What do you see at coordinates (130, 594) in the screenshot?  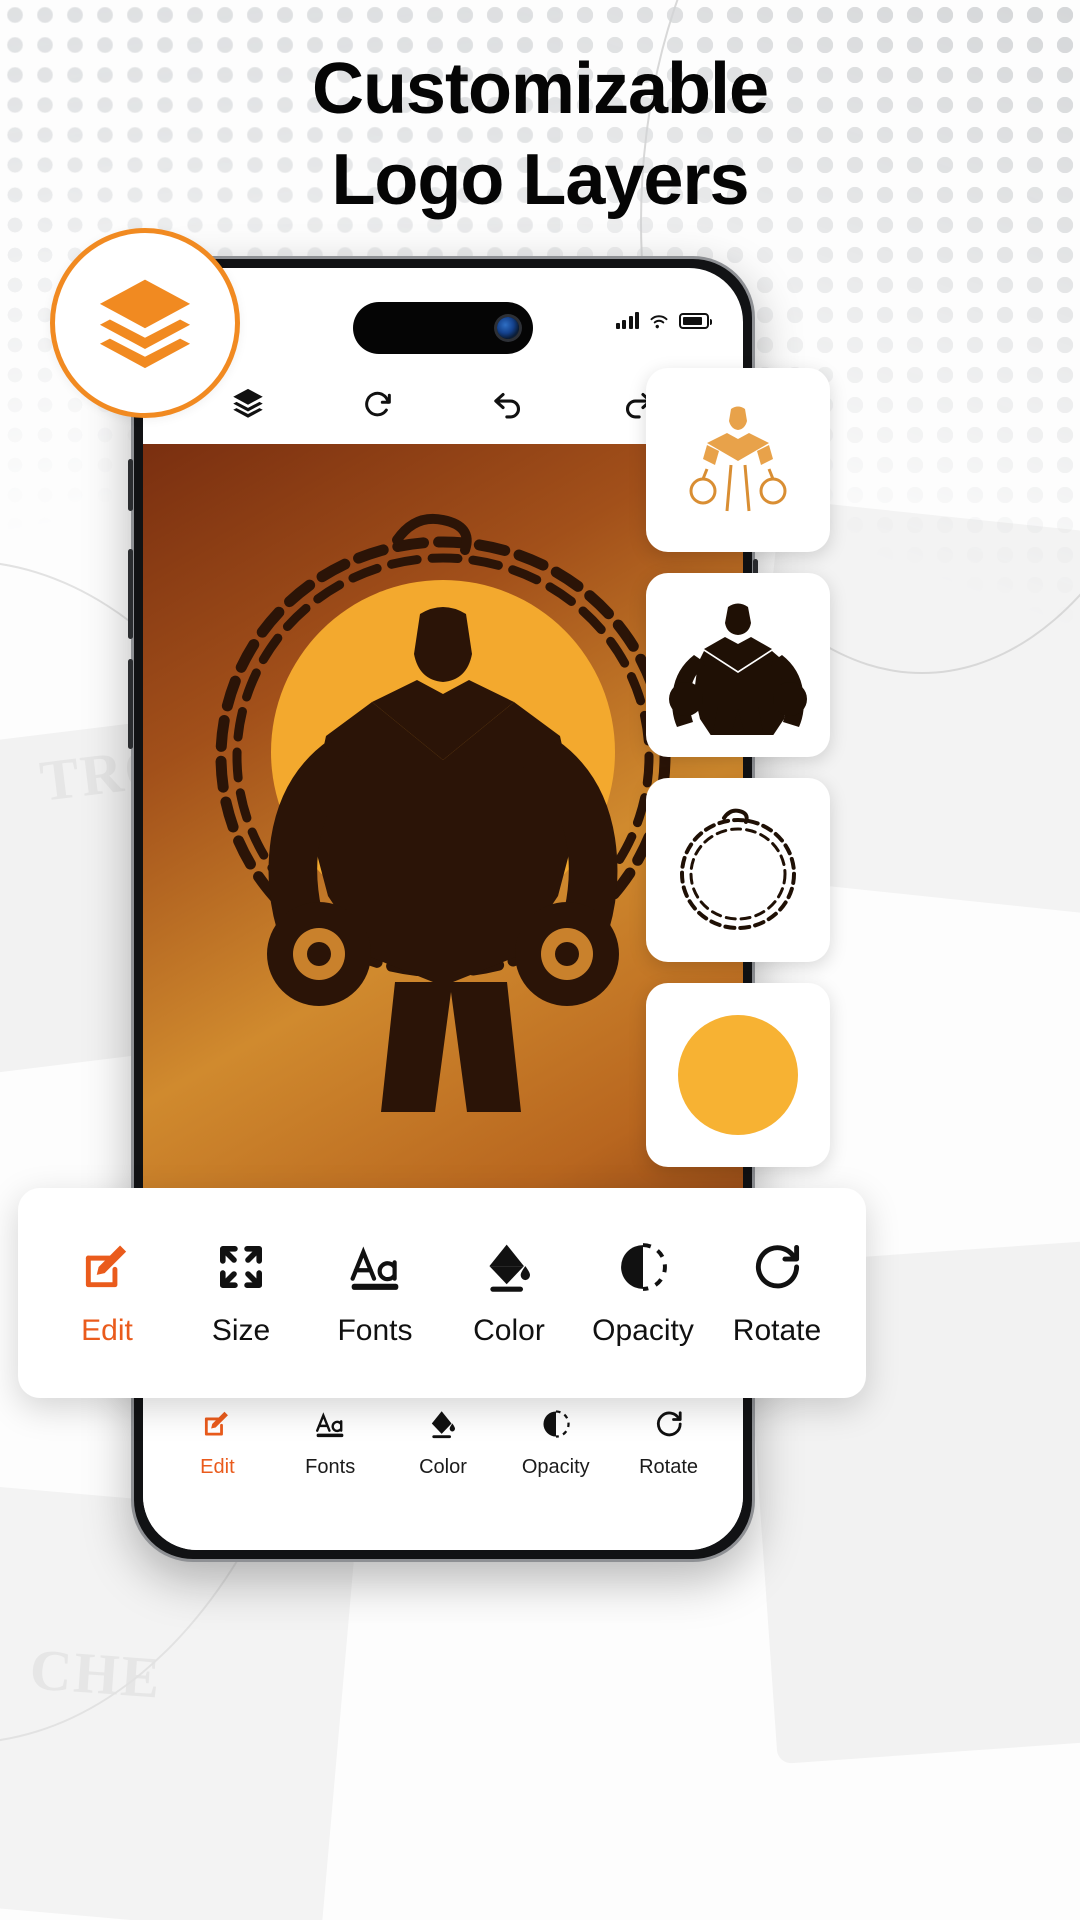 I see `phone-volume-up-button` at bounding box center [130, 594].